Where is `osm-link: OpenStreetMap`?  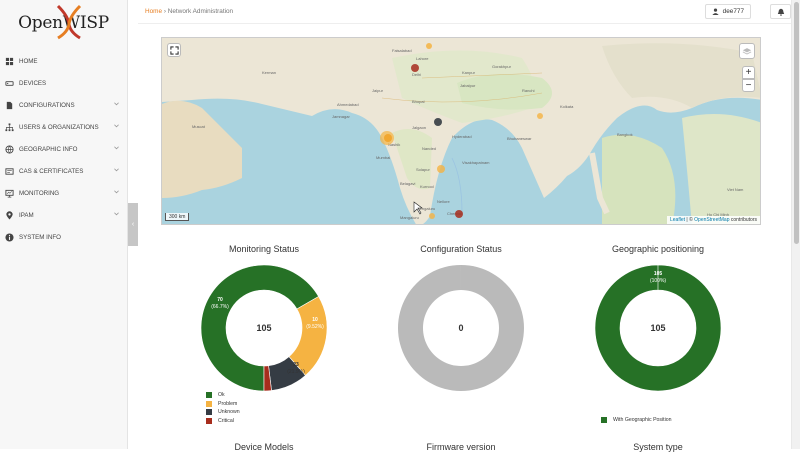
osm-link: OpenStreetMap is located at coordinates (711, 220).